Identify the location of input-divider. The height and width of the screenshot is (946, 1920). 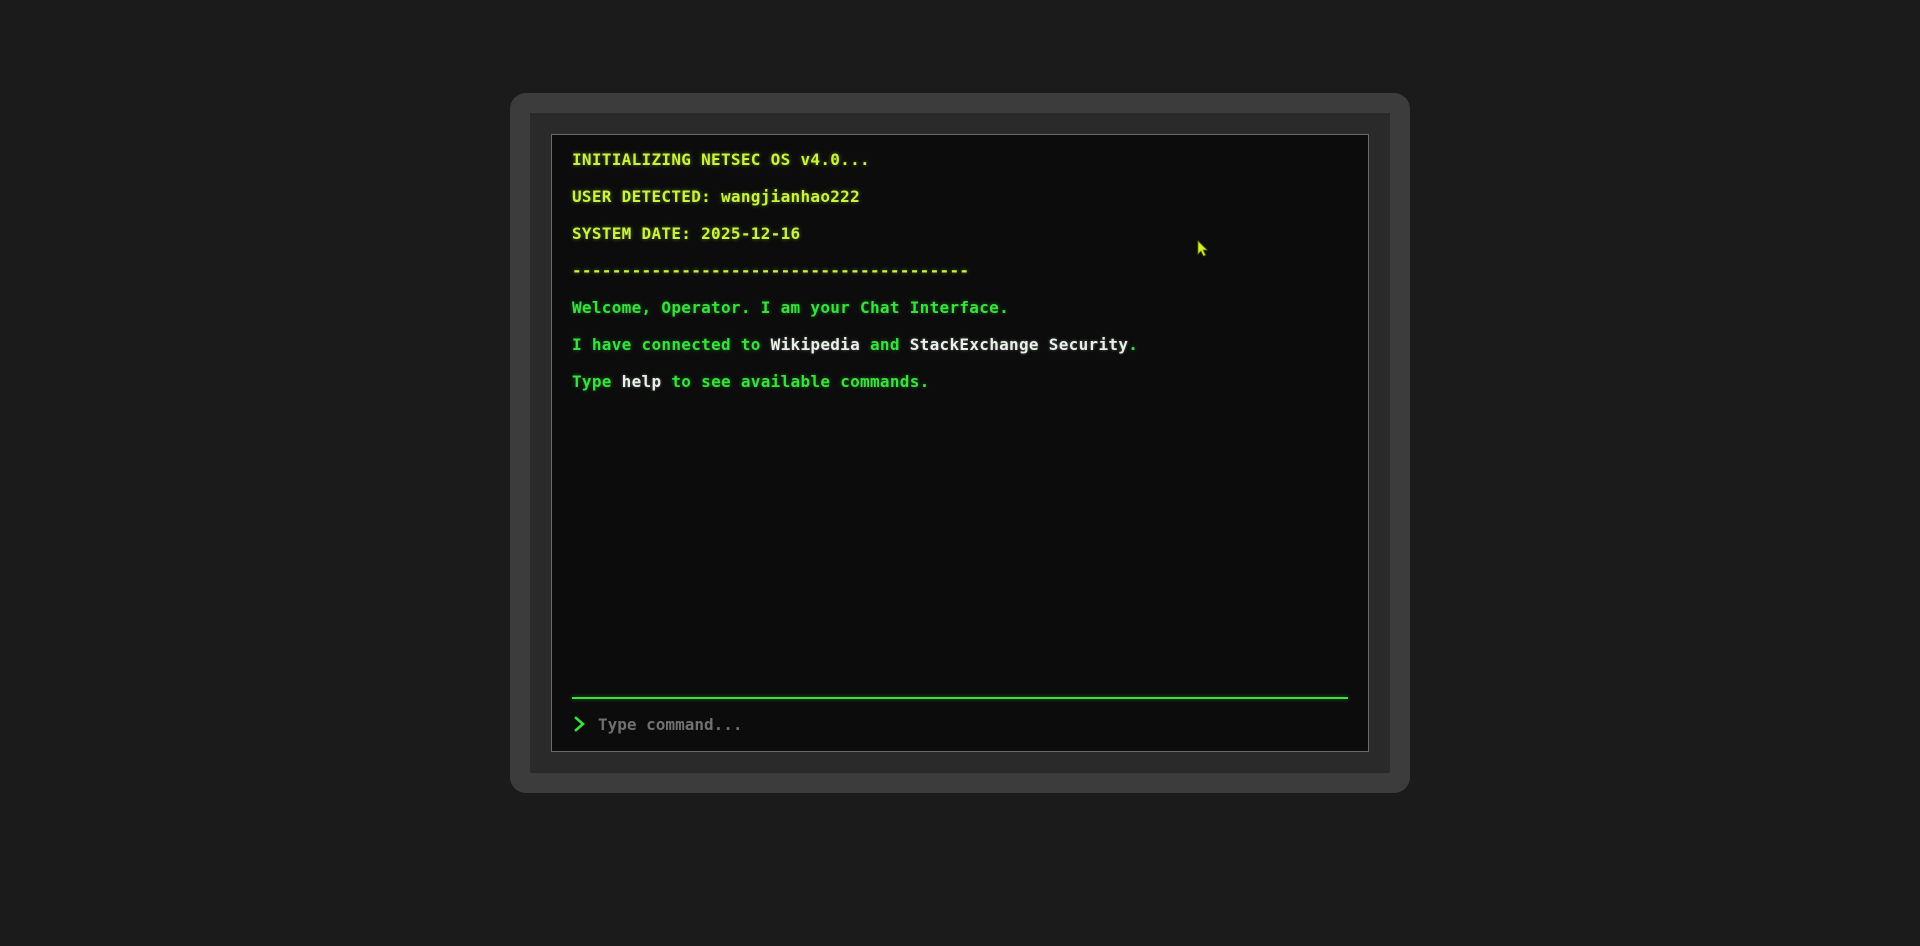
(960, 698).